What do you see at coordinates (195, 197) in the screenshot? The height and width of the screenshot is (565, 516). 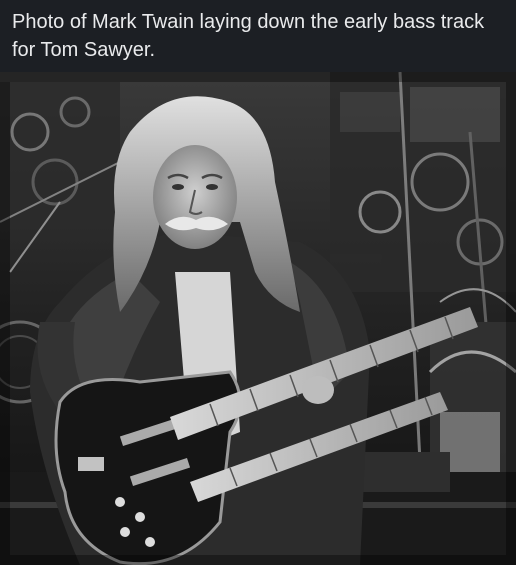 I see `face` at bounding box center [195, 197].